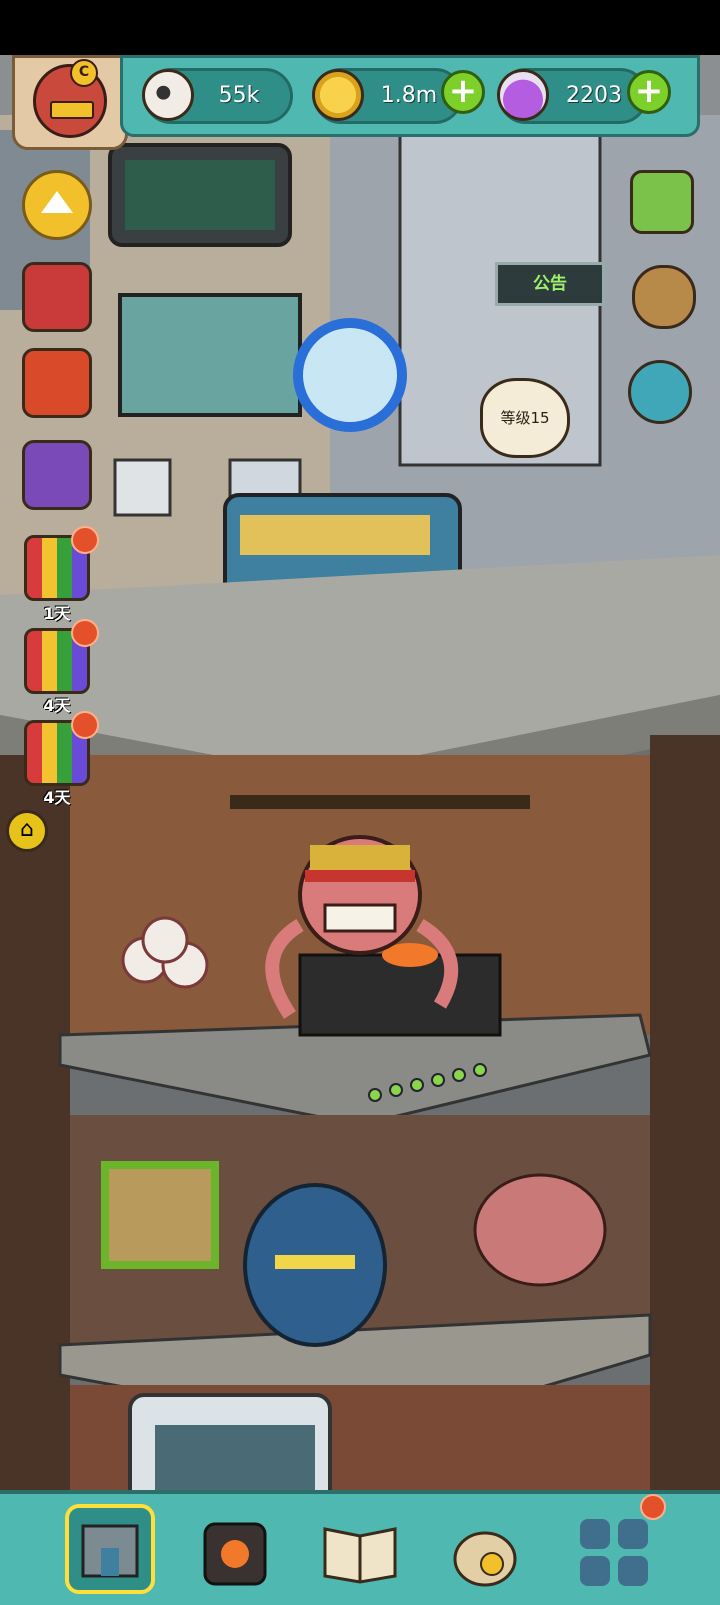  I want to click on backpack-button, so click(664, 297).